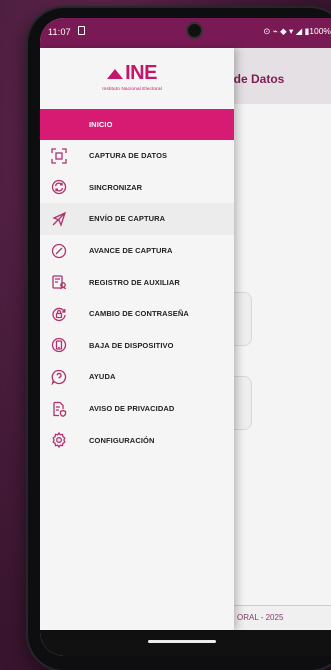 Image resolution: width=331 pixels, height=670 pixels. Describe the element at coordinates (59, 251) in the screenshot. I see `progress-icon` at that location.